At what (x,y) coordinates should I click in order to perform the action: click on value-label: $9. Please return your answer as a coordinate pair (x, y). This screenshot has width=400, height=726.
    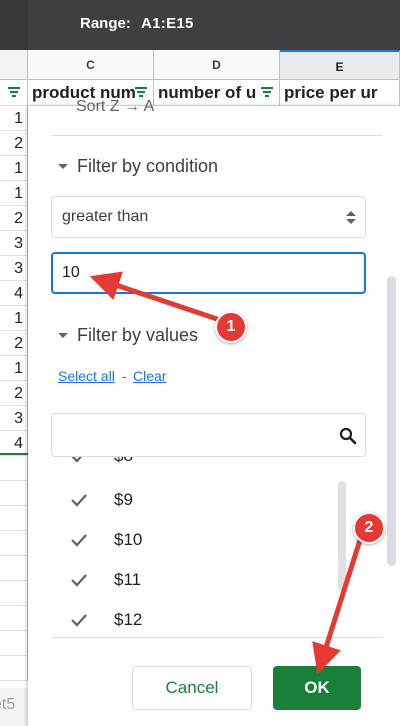
    Looking at the image, I should click on (123, 499).